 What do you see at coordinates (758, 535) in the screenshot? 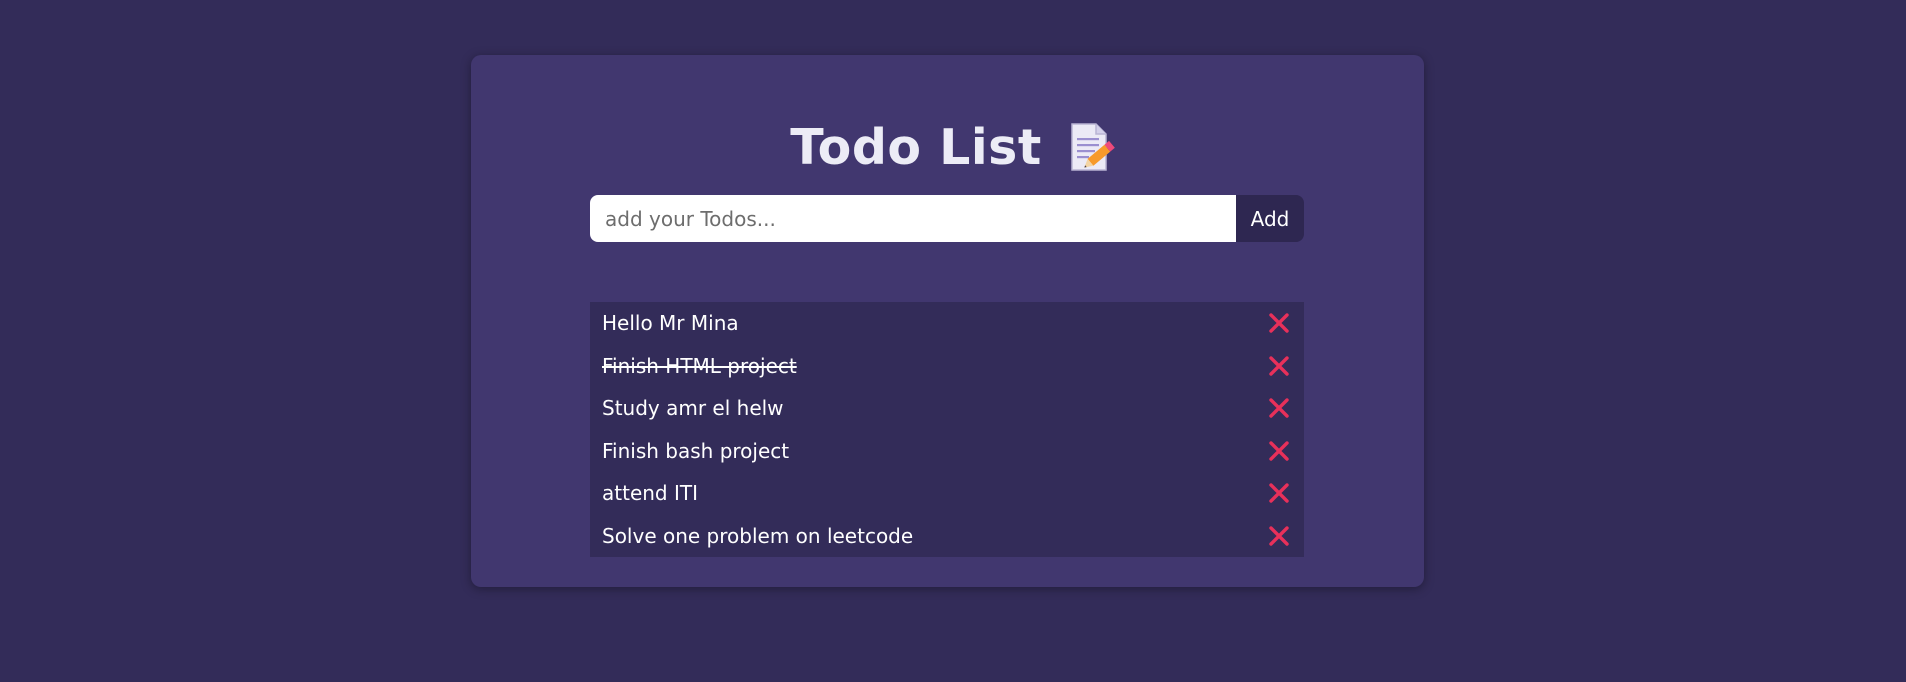
I see `todo-text: Solve one problem on leetcode` at bounding box center [758, 535].